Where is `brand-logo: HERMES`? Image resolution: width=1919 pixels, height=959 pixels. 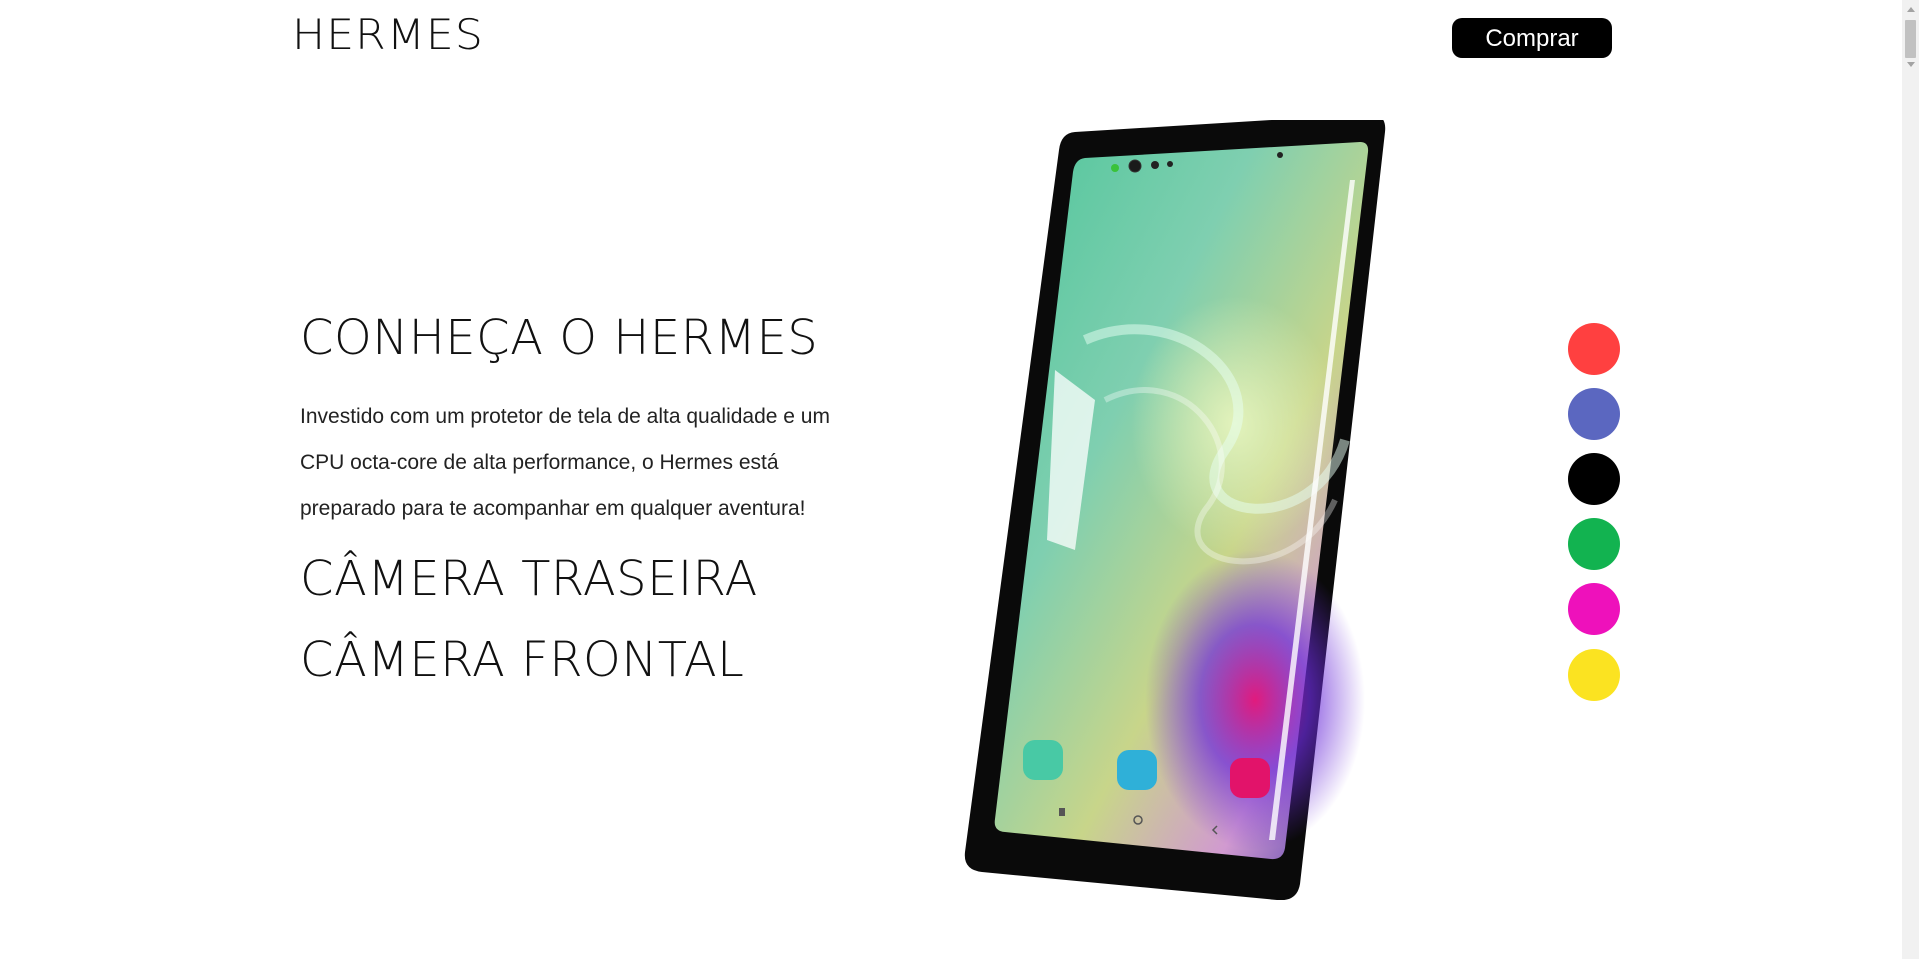 brand-logo: HERMES is located at coordinates (388, 35).